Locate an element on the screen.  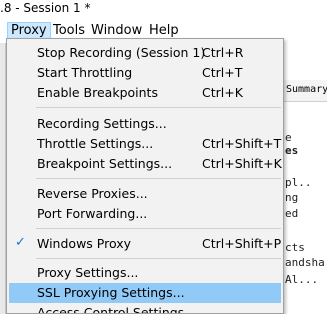
menu-item-shortcut: Ctrl+Shift+P is located at coordinates (242, 243).